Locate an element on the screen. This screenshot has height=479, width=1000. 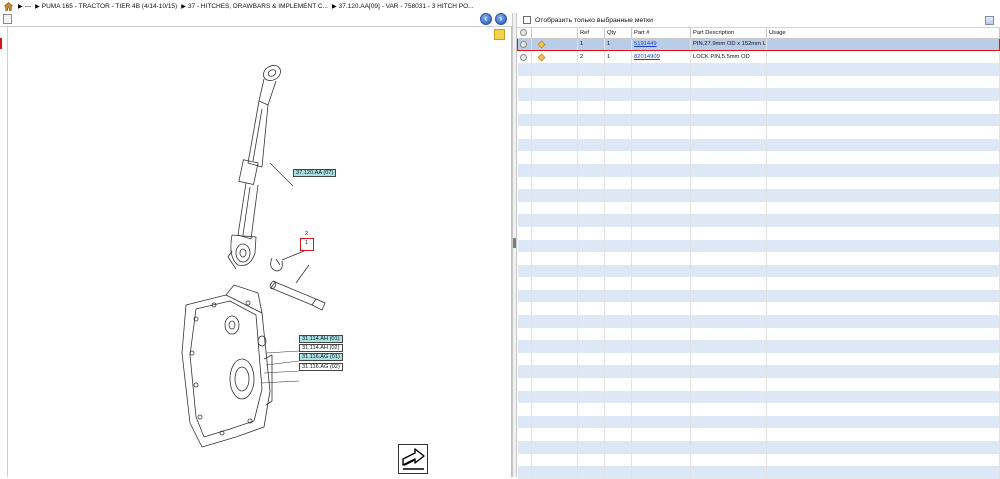
ref-number-2: 2 is located at coordinates (306, 234).